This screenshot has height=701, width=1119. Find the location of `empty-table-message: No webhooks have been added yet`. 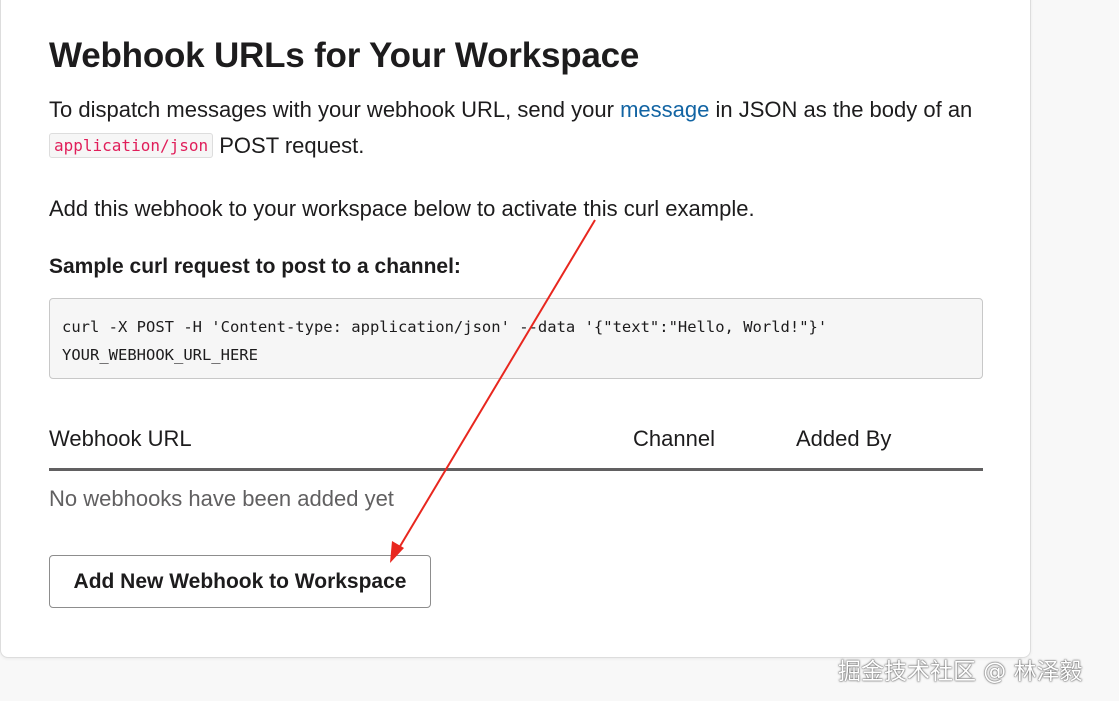

empty-table-message: No webhooks have been added yet is located at coordinates (221, 498).